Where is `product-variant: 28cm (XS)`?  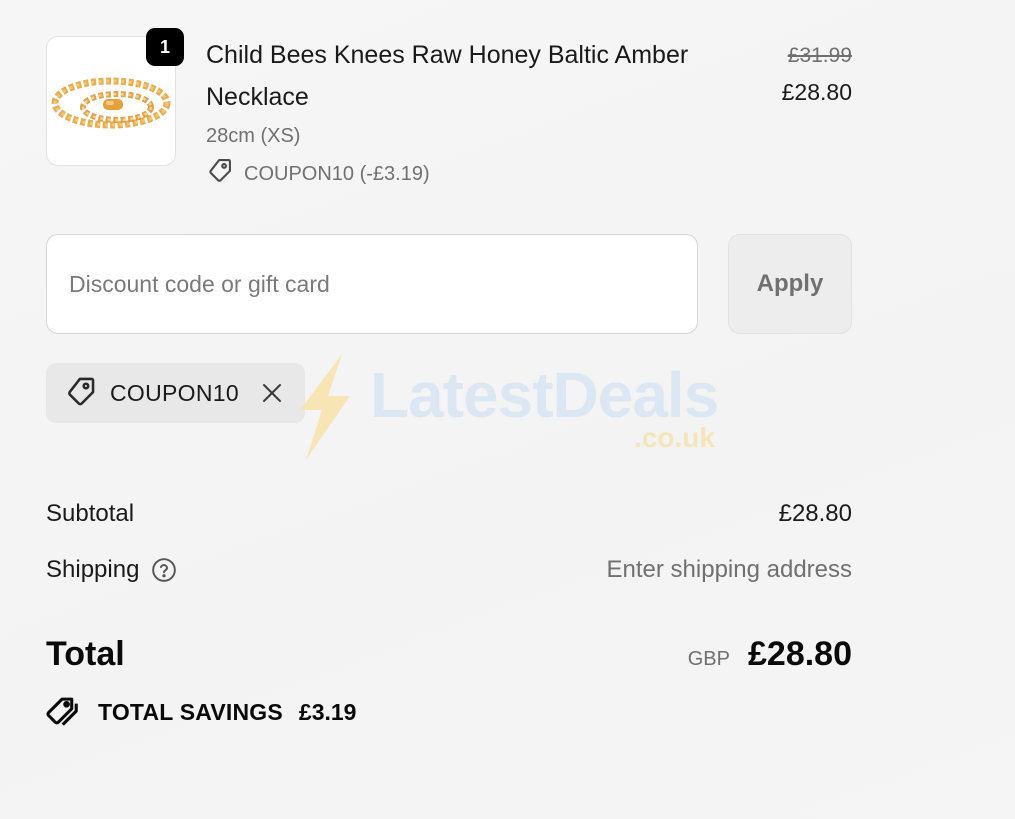
product-variant: 28cm (XS) is located at coordinates (253, 136).